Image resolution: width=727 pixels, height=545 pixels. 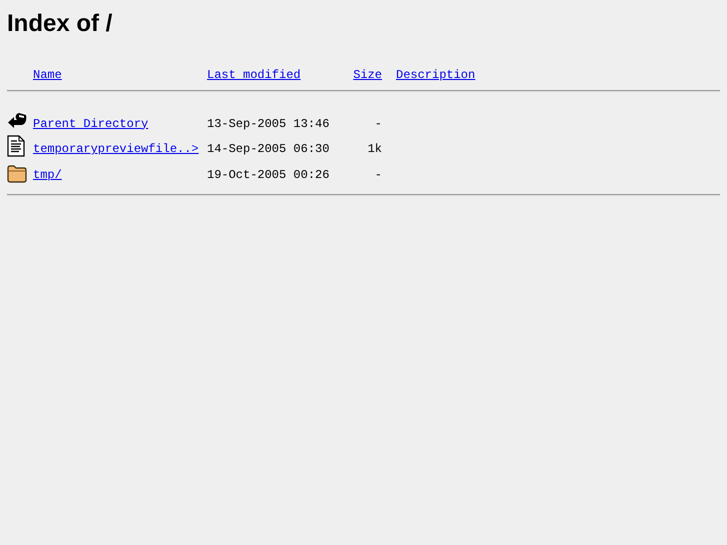 What do you see at coordinates (90, 125) in the screenshot?
I see `file-link: Parent Directory` at bounding box center [90, 125].